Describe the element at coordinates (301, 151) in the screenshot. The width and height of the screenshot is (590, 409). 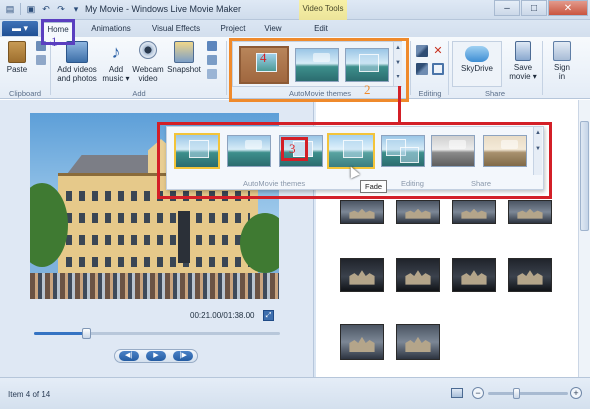
I see `theme-option-cinematic` at that location.